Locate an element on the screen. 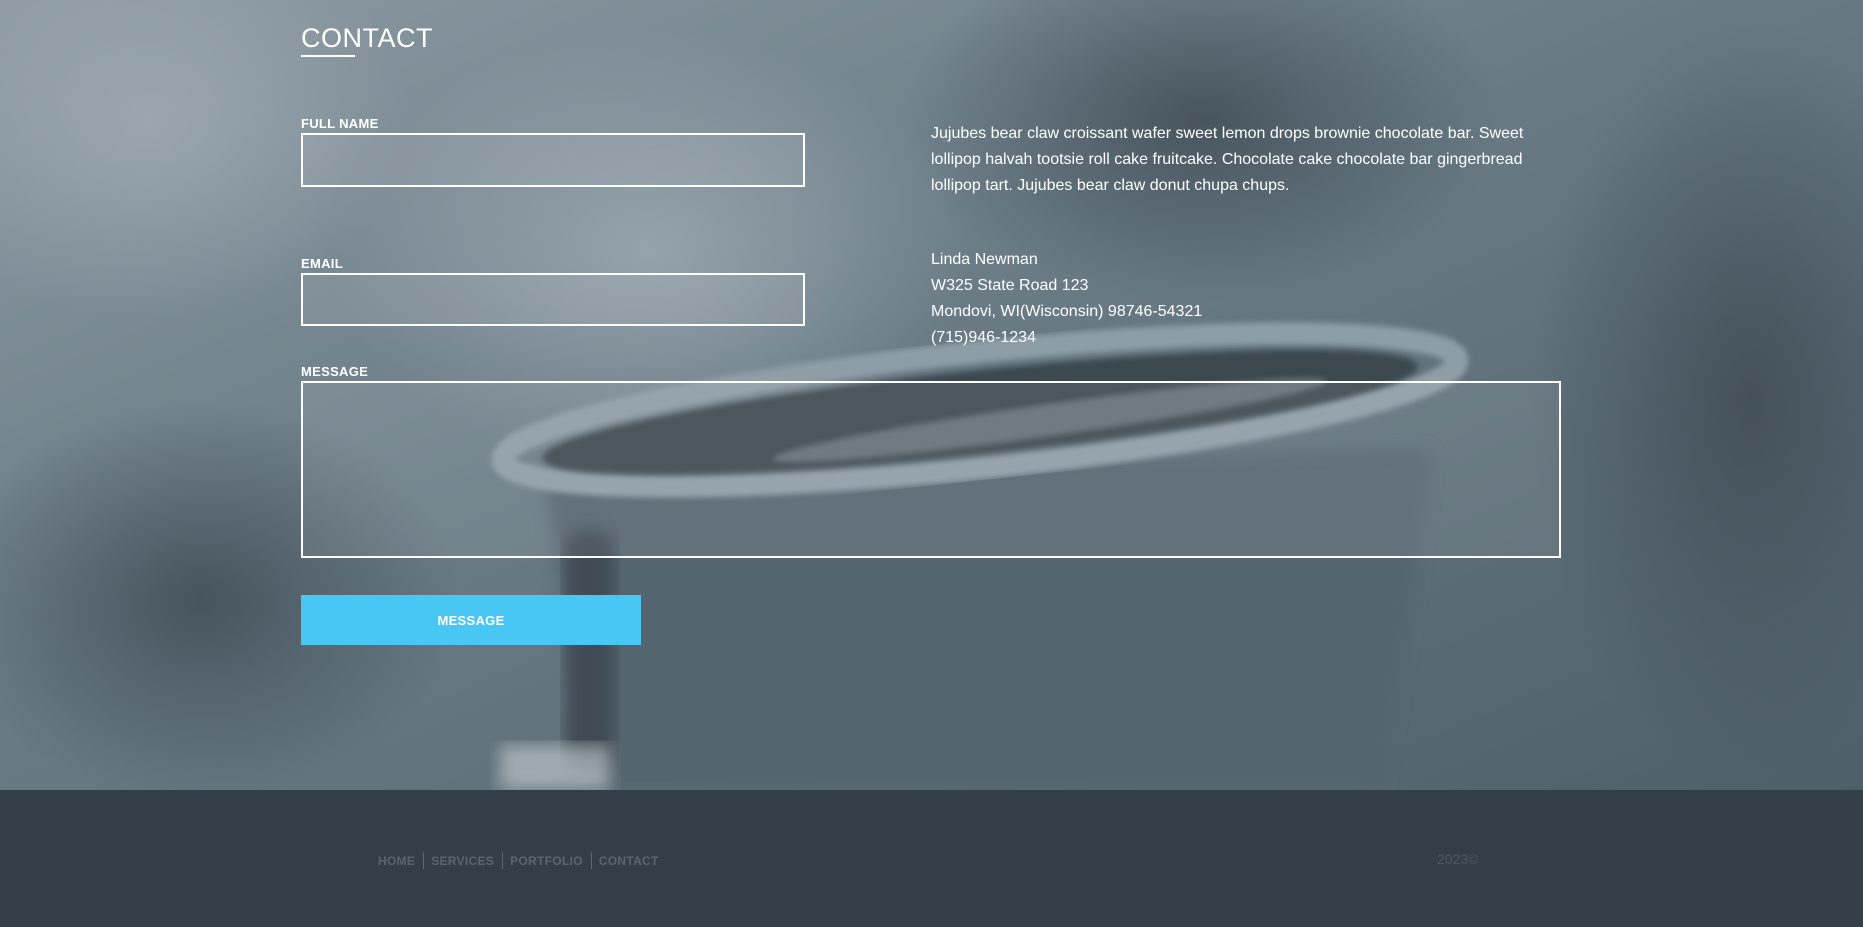  email-input is located at coordinates (553, 299).